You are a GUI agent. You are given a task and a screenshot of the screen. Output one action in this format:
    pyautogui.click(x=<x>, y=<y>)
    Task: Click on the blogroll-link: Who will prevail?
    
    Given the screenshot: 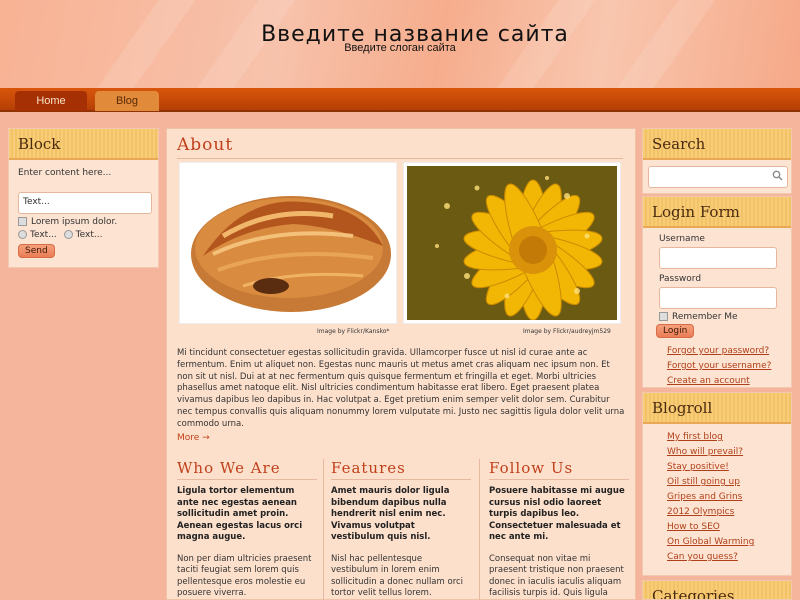 What is the action you would take?
    pyautogui.click(x=729, y=452)
    